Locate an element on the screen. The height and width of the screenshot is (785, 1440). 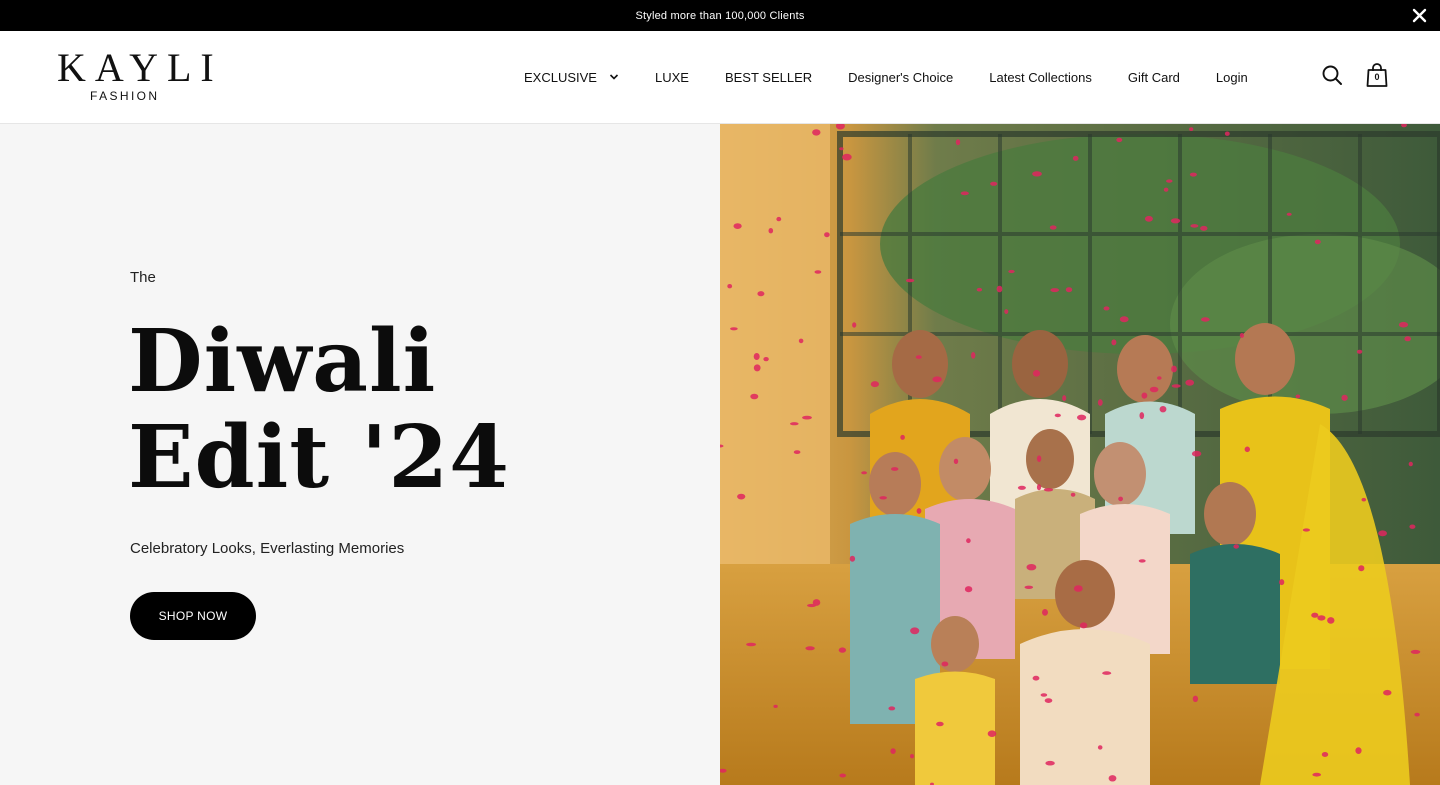
nav-item-login: Login is located at coordinates (1232, 77).